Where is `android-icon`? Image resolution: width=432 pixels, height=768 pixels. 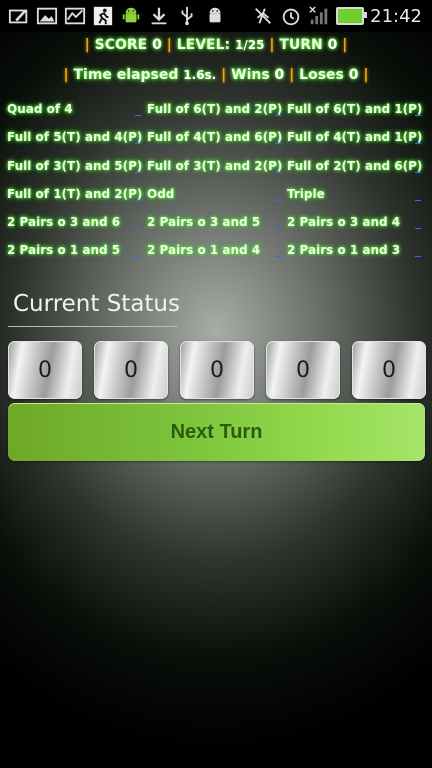 android-icon is located at coordinates (131, 16).